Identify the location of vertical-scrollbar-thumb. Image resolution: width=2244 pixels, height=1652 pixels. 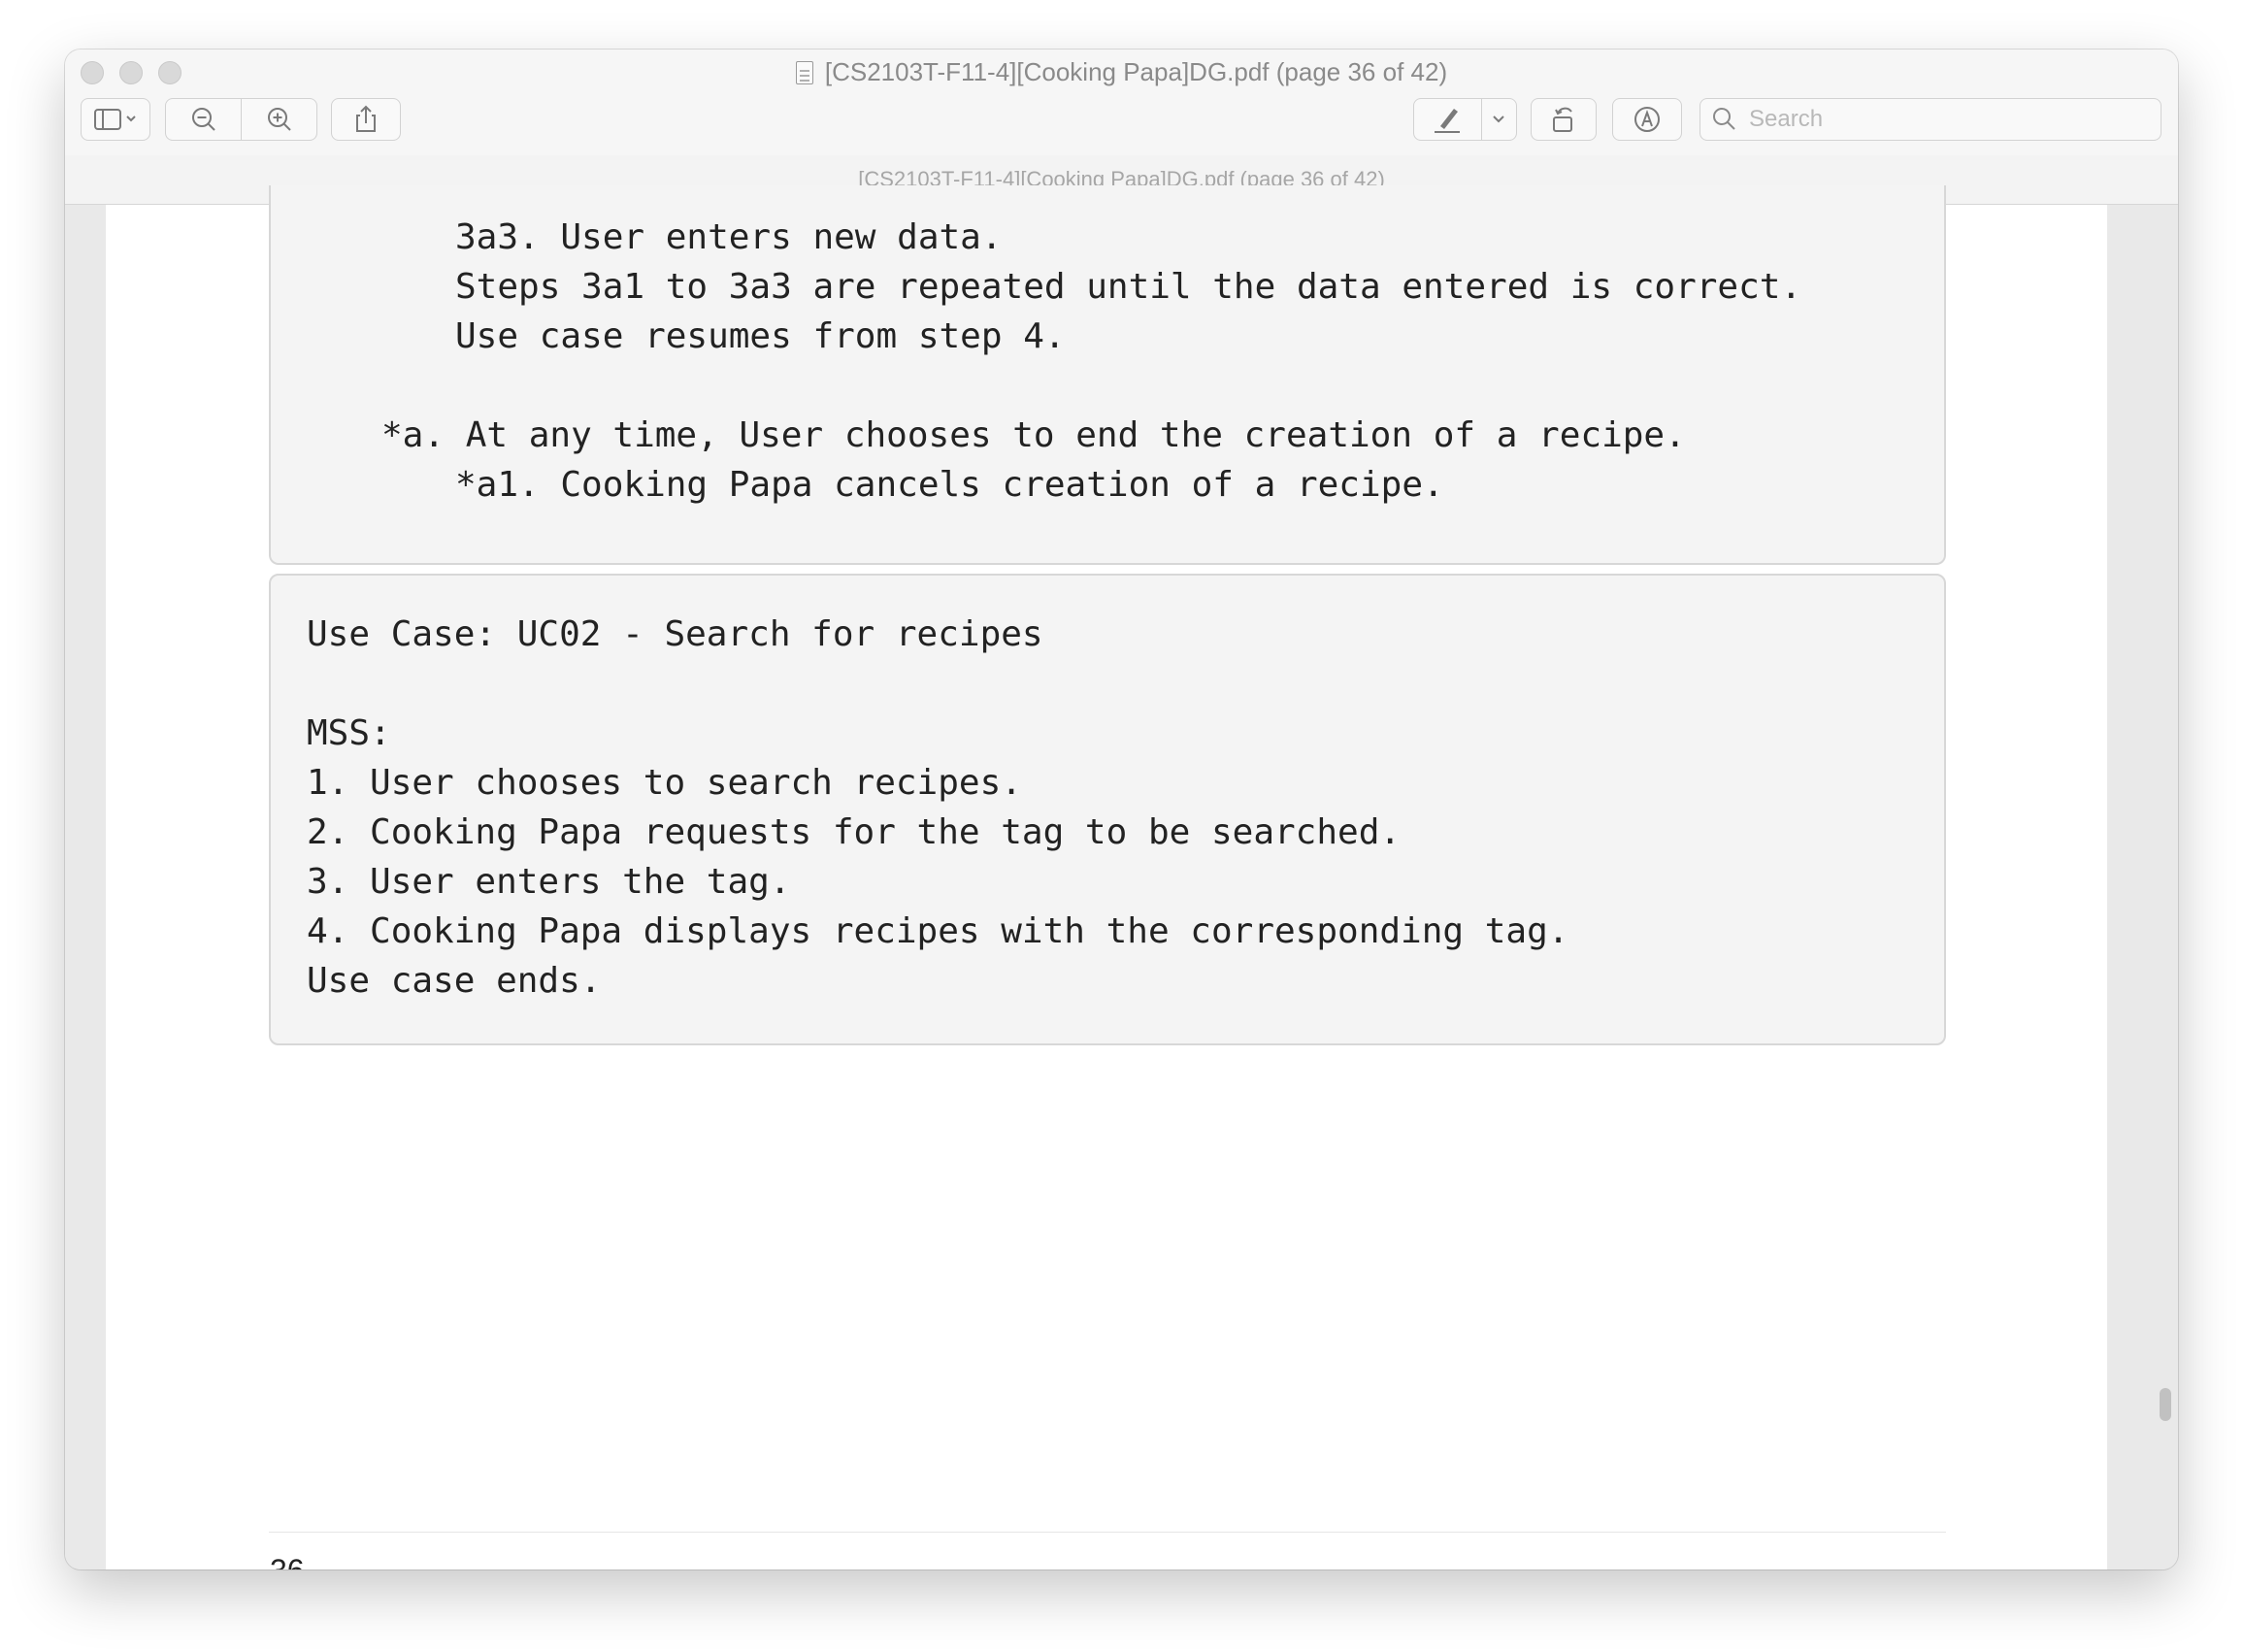
(2165, 1404).